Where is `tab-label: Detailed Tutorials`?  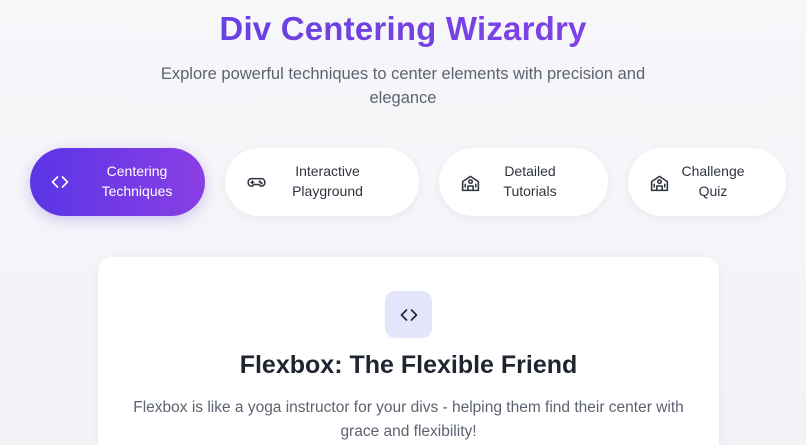 tab-label: Detailed Tutorials is located at coordinates (530, 181).